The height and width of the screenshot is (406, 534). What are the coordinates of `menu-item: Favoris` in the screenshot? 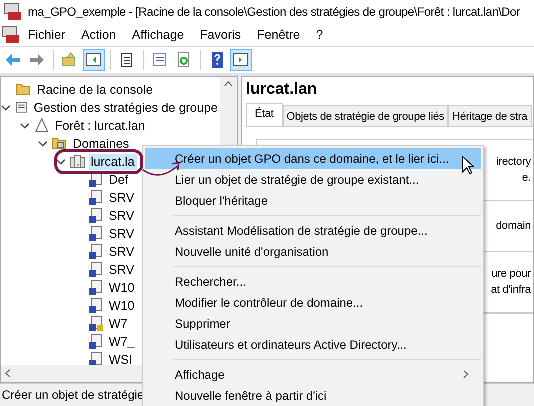 It's located at (221, 35).